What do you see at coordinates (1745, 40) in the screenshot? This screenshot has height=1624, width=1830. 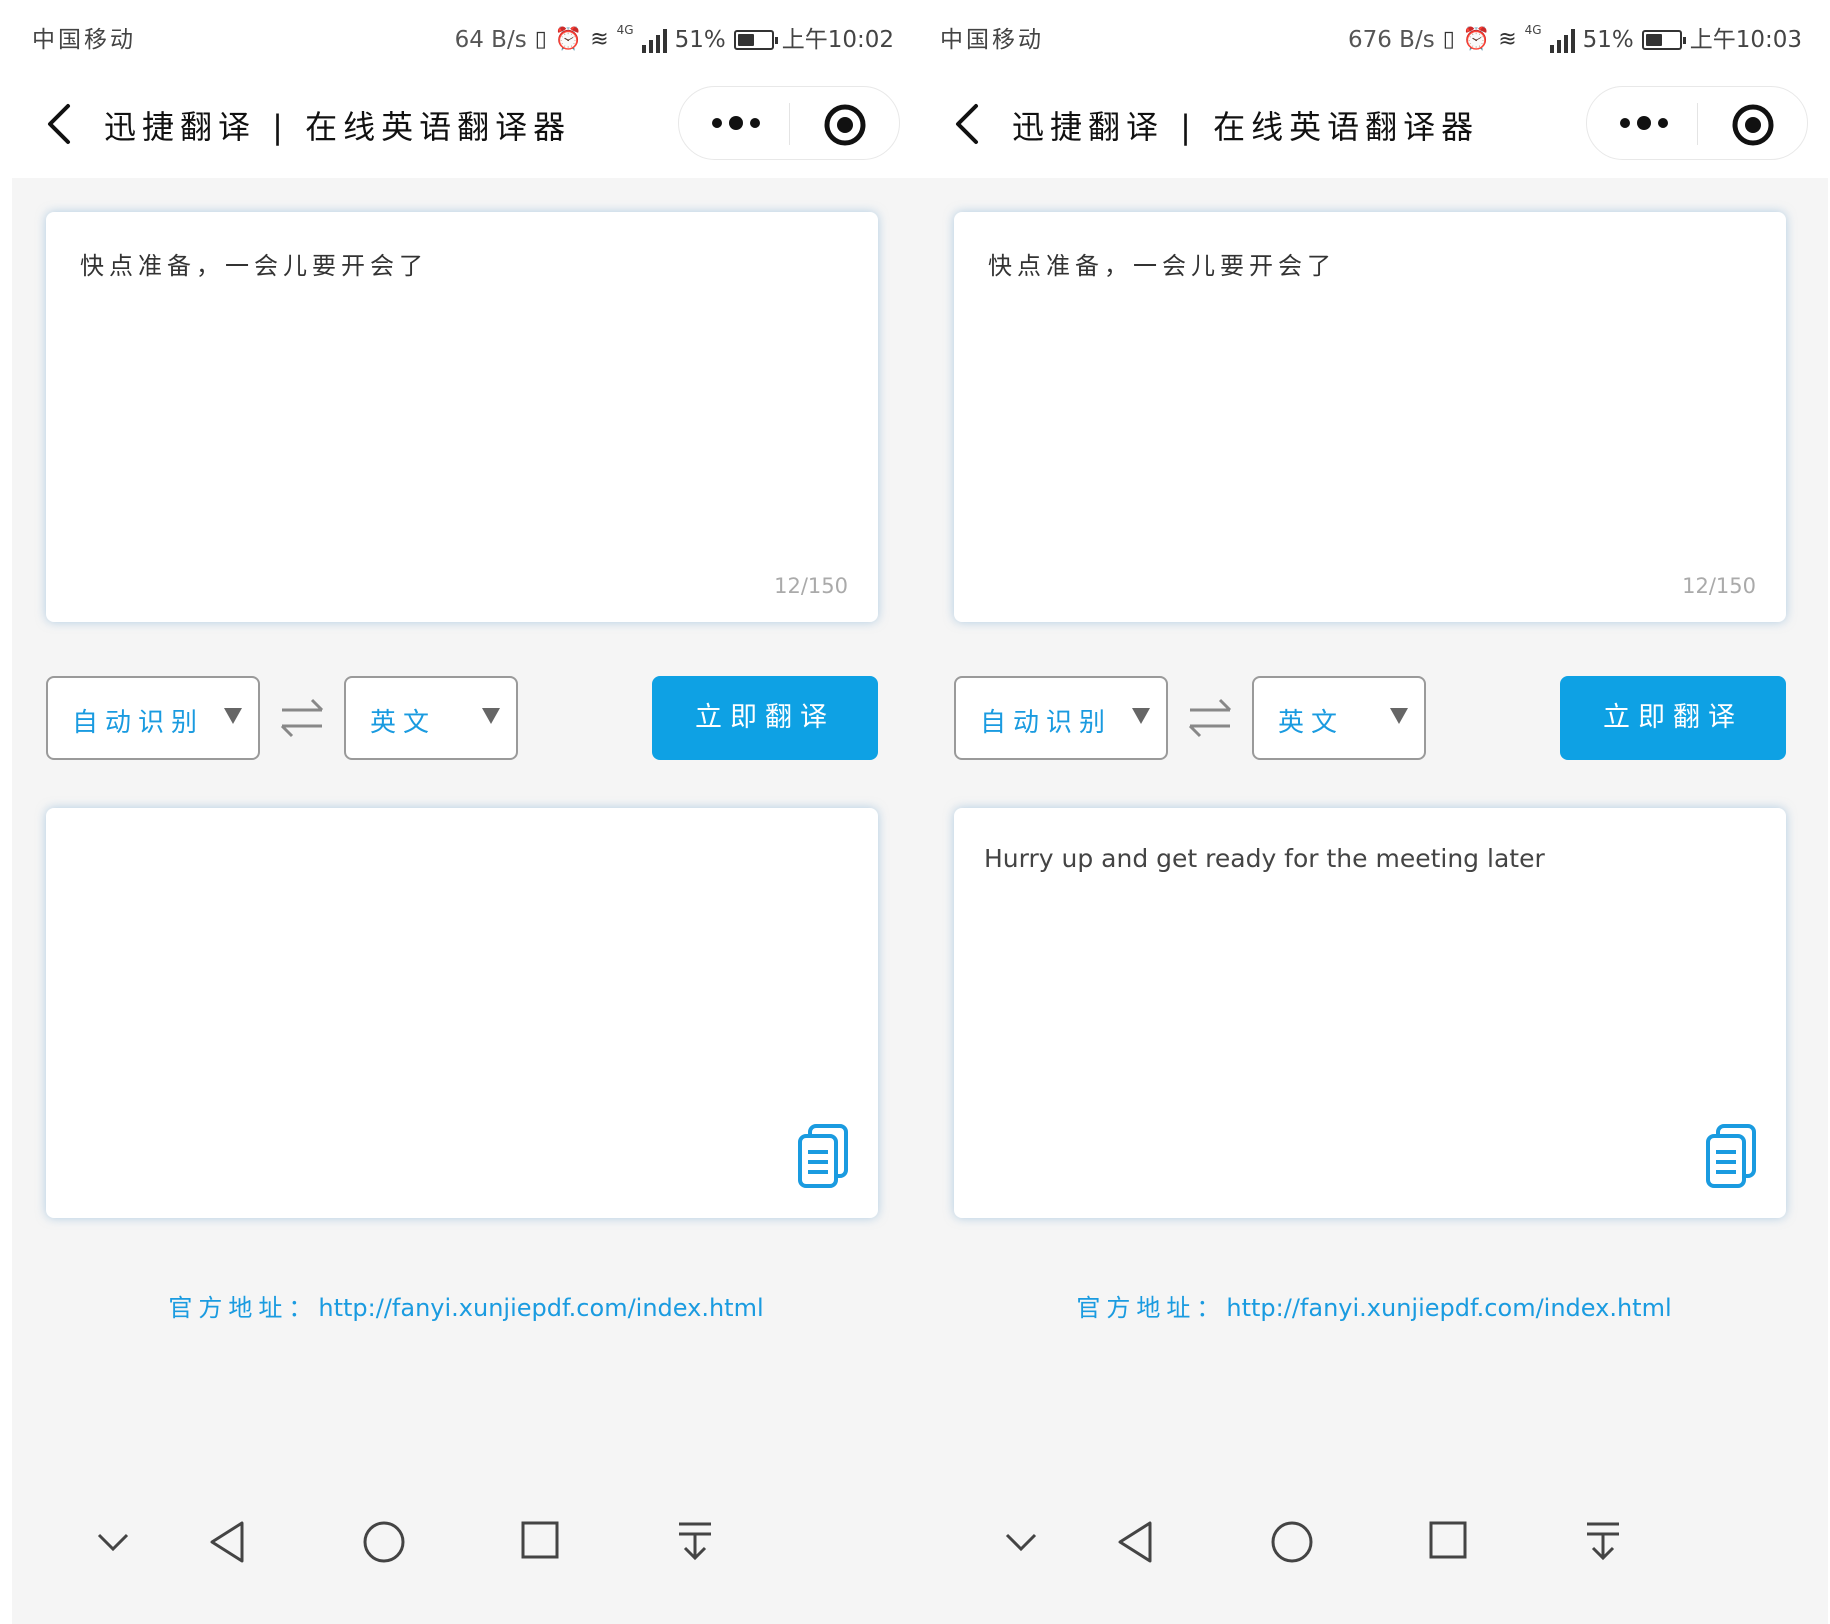 I see `clock: 上午10:03` at bounding box center [1745, 40].